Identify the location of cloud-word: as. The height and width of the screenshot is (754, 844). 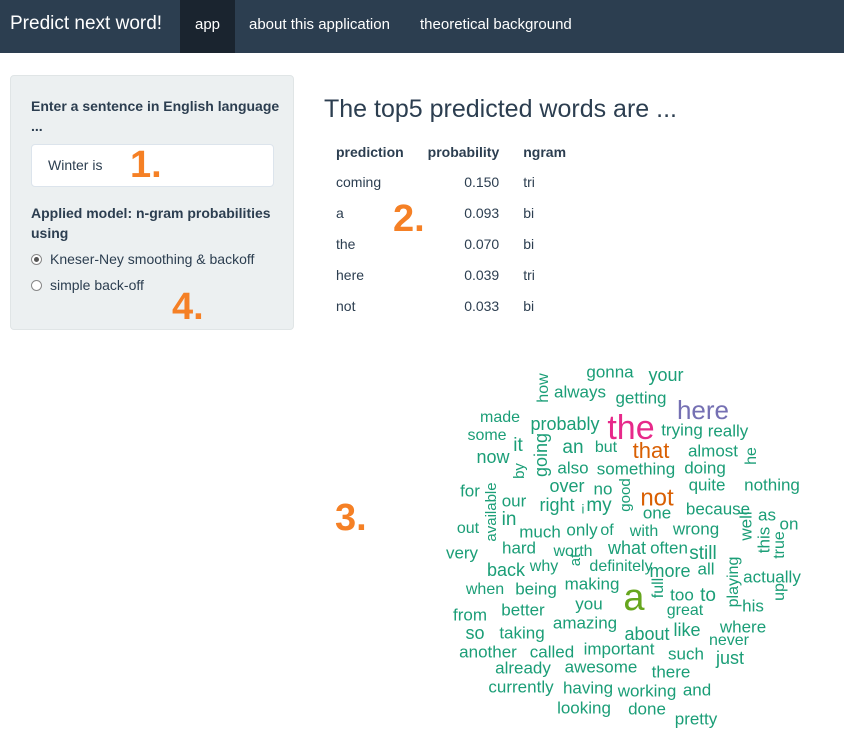
(767, 514).